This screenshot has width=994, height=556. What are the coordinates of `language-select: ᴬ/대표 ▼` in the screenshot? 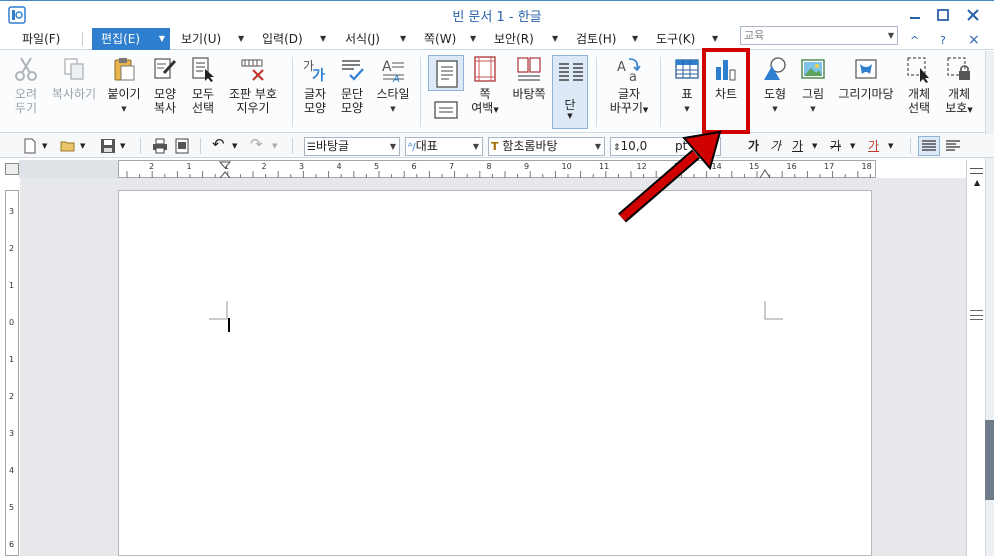 It's located at (444, 146).